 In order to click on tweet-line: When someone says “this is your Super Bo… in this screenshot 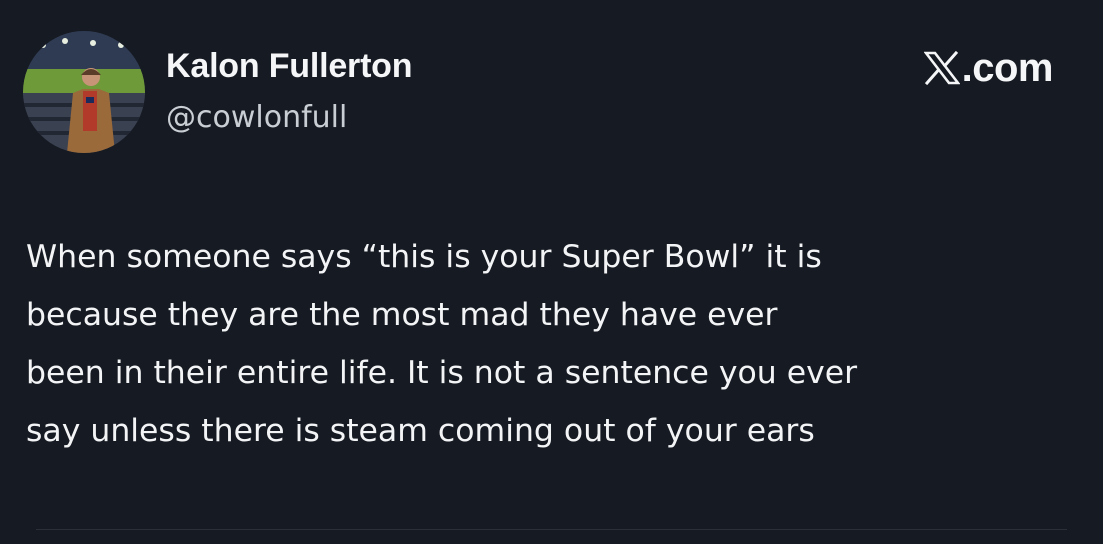, I will do `click(424, 257)`.